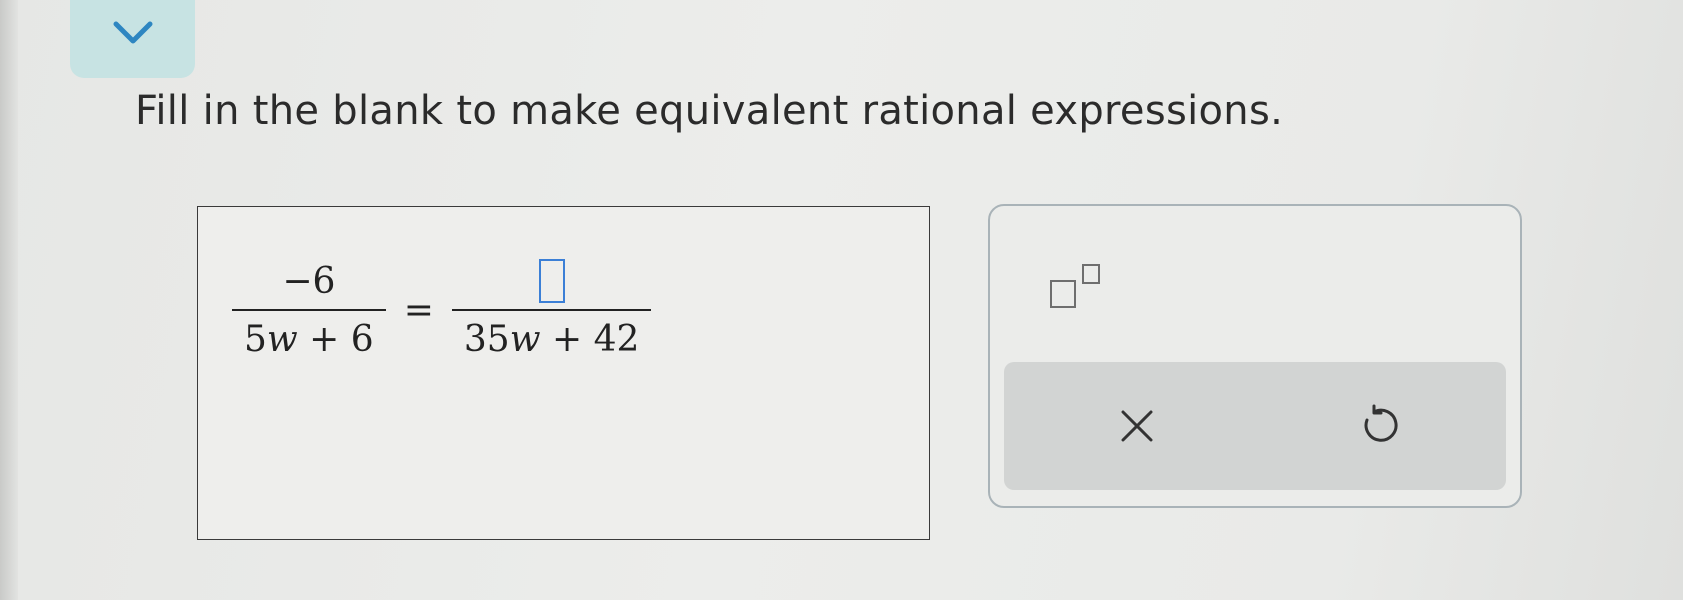 The image size is (1683, 600). I want to click on left-fraction-bar, so click(309, 310).